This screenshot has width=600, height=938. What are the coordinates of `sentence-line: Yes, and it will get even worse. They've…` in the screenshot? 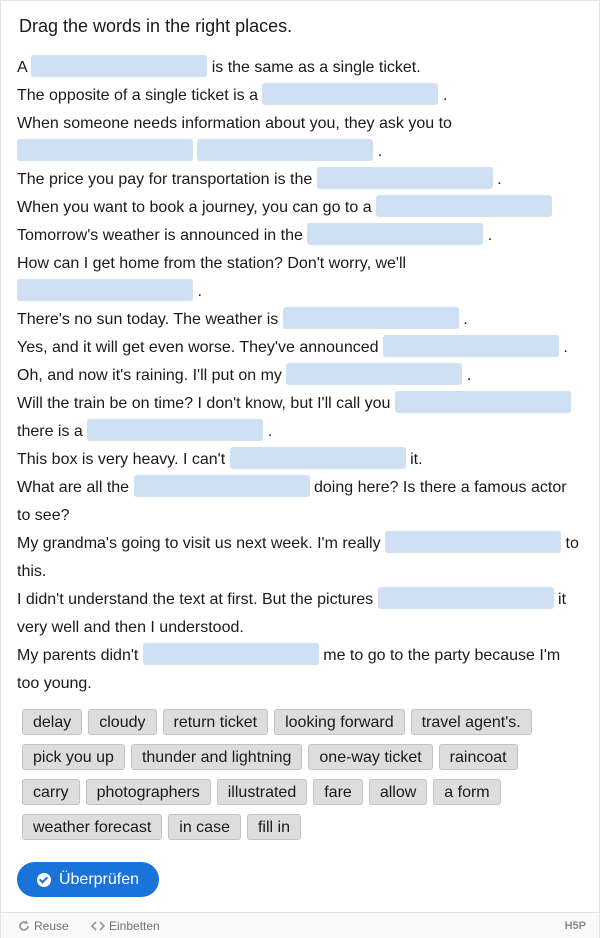 It's located at (299, 348).